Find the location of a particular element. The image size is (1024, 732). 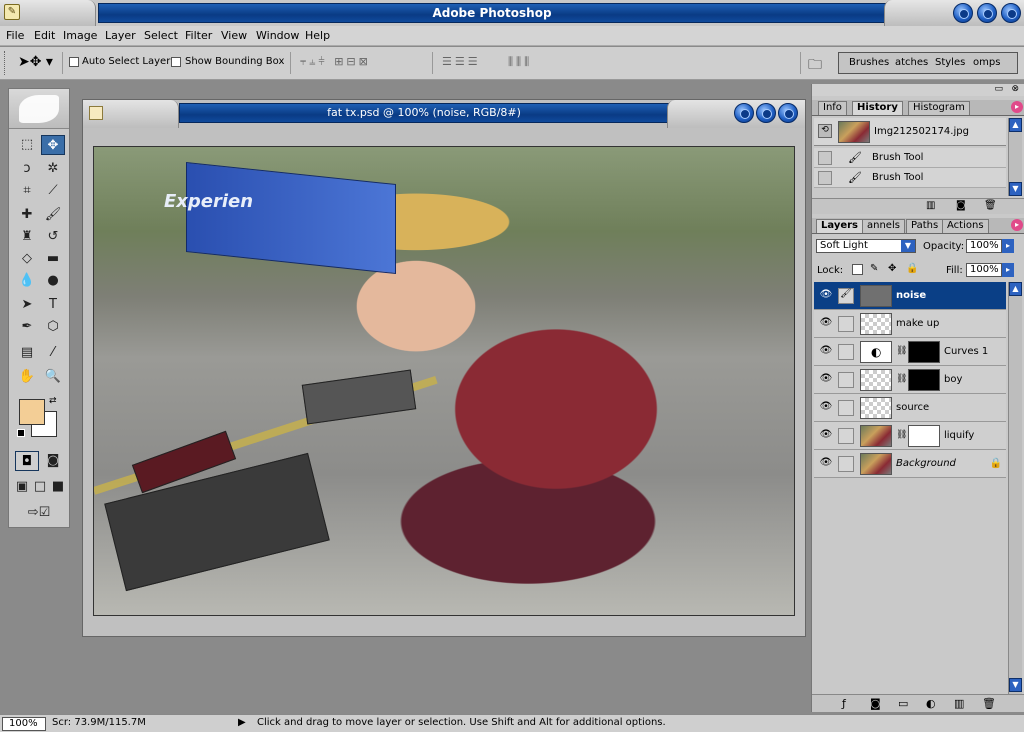

standard-mode-icon: ◘ is located at coordinates (27, 461).